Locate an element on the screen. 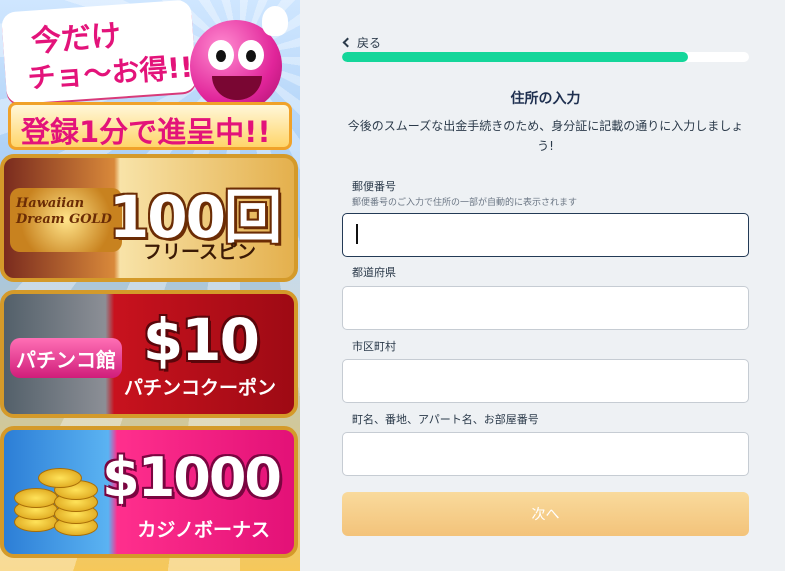 The height and width of the screenshot is (571, 785). mascot-hand is located at coordinates (275, 21).